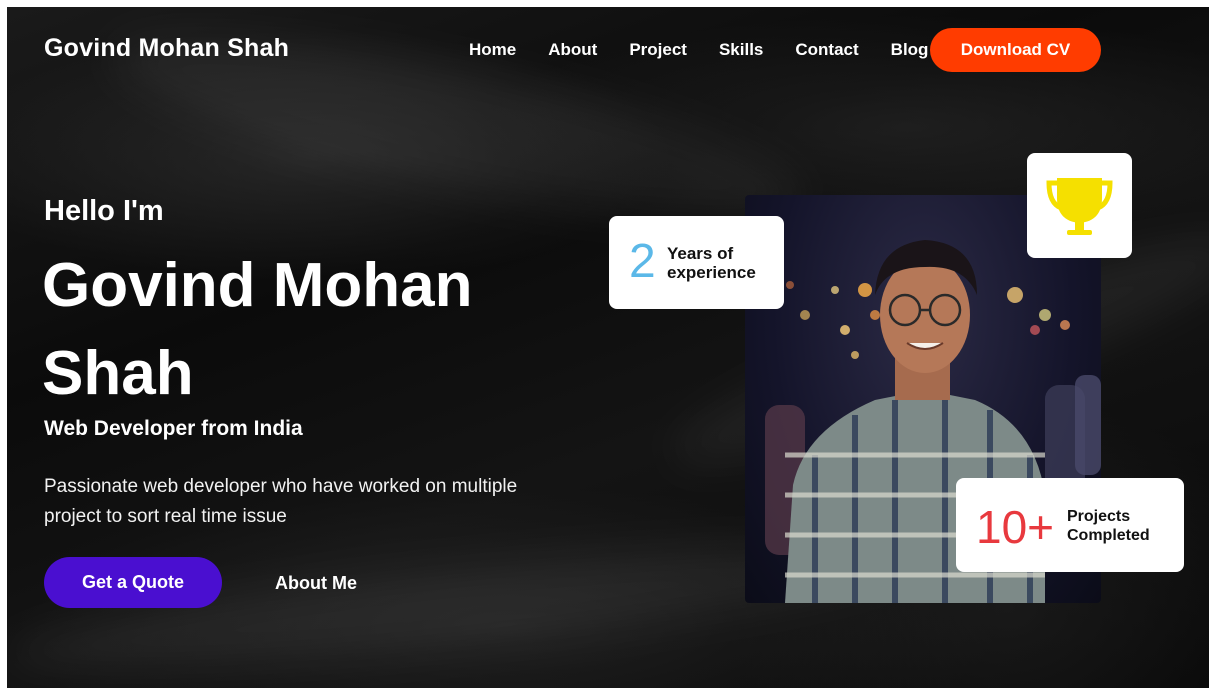 The height and width of the screenshot is (688, 1209). I want to click on hero-greeting: Hello I'm, so click(104, 211).